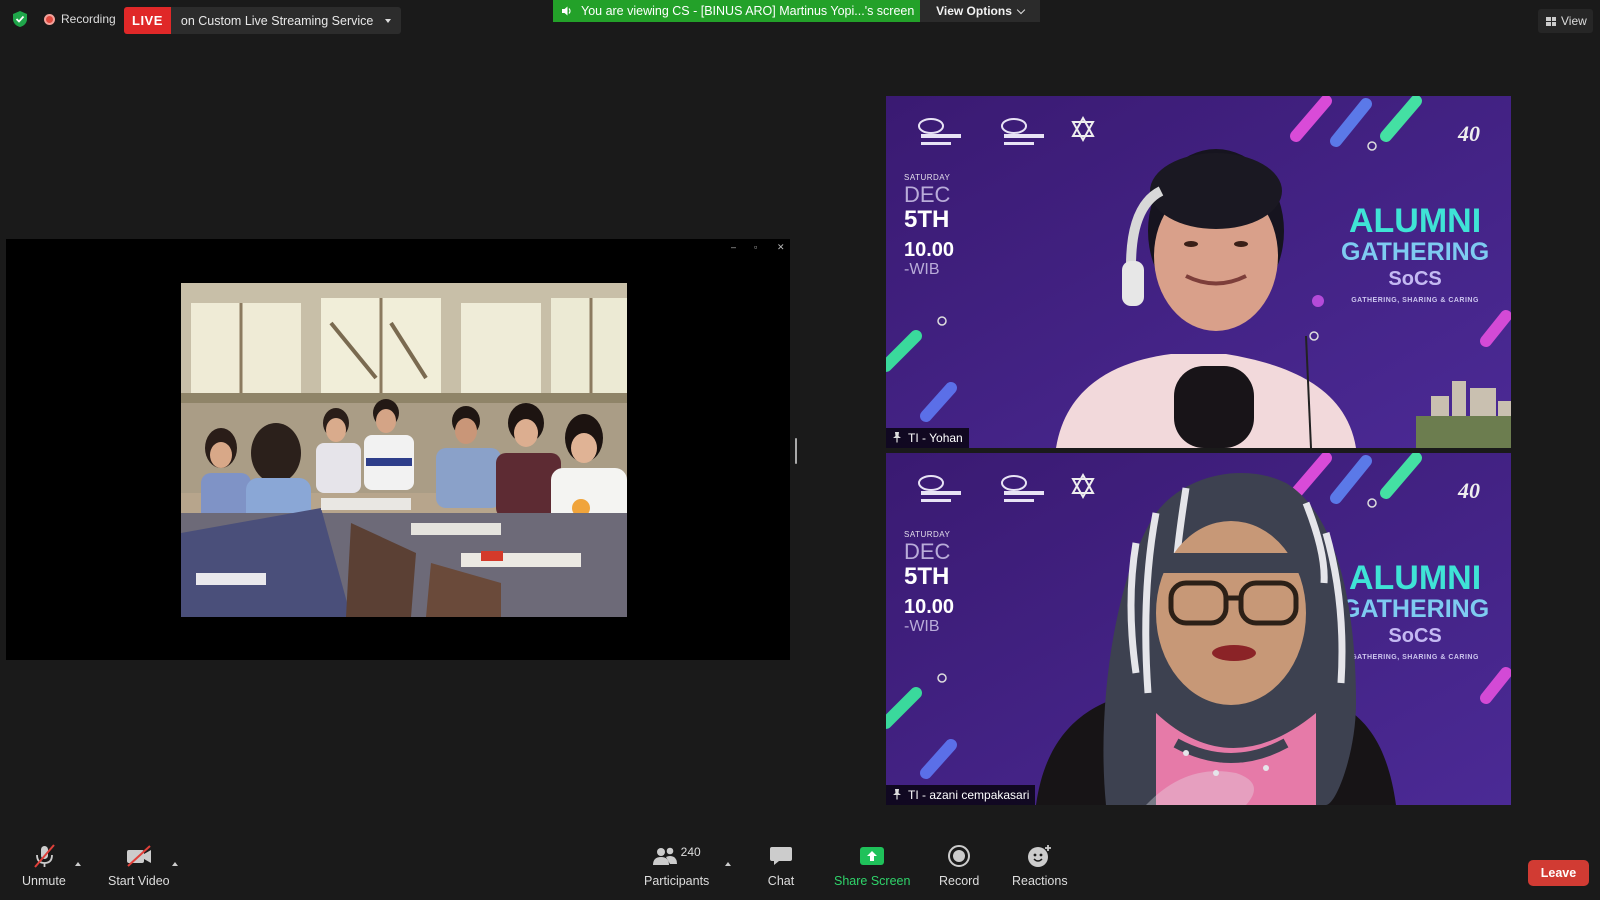 The height and width of the screenshot is (900, 1600). What do you see at coordinates (88, 19) in the screenshot?
I see `recording-label: Recording` at bounding box center [88, 19].